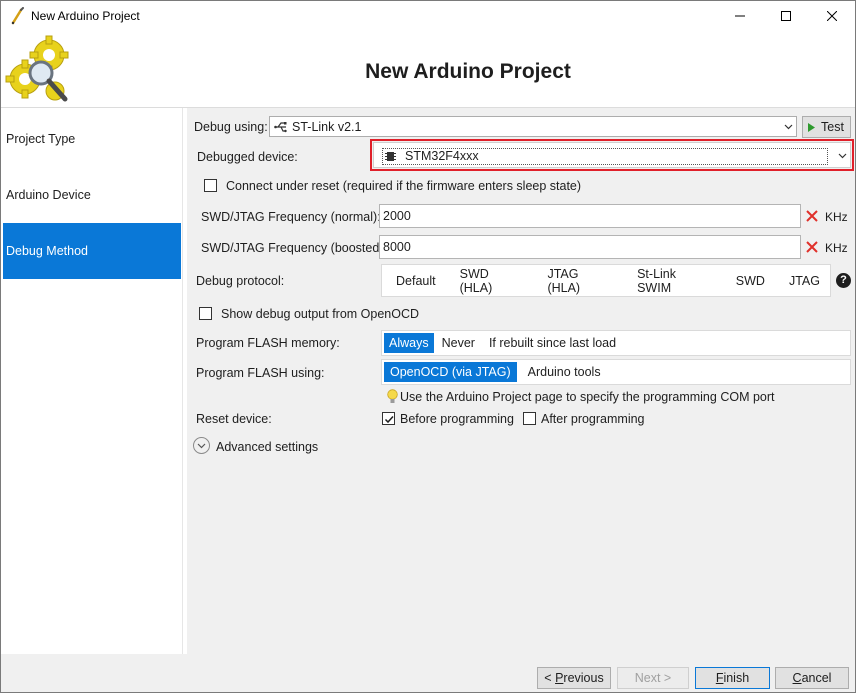 Image resolution: width=856 pixels, height=693 pixels. I want to click on close-button, so click(832, 16).